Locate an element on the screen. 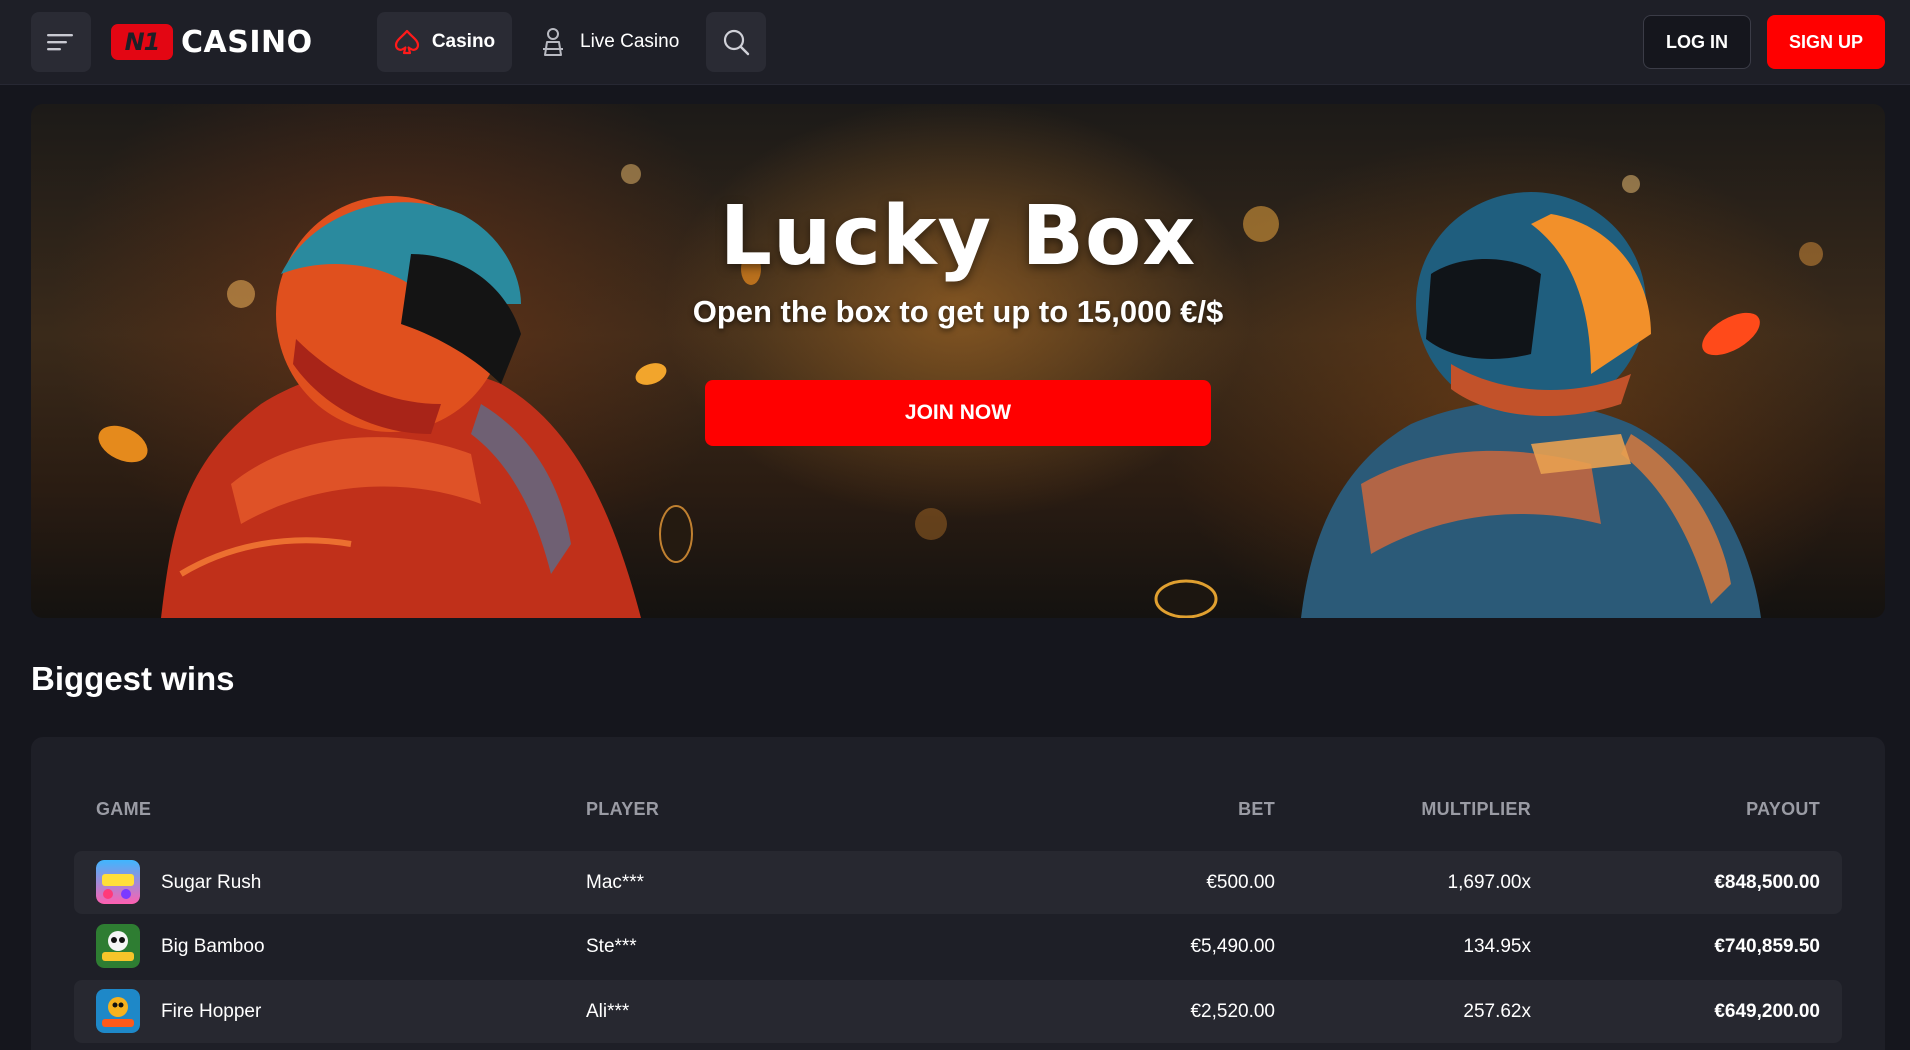 The width and height of the screenshot is (1910, 1050). payout-amount: €649,200.00 is located at coordinates (1767, 1011).